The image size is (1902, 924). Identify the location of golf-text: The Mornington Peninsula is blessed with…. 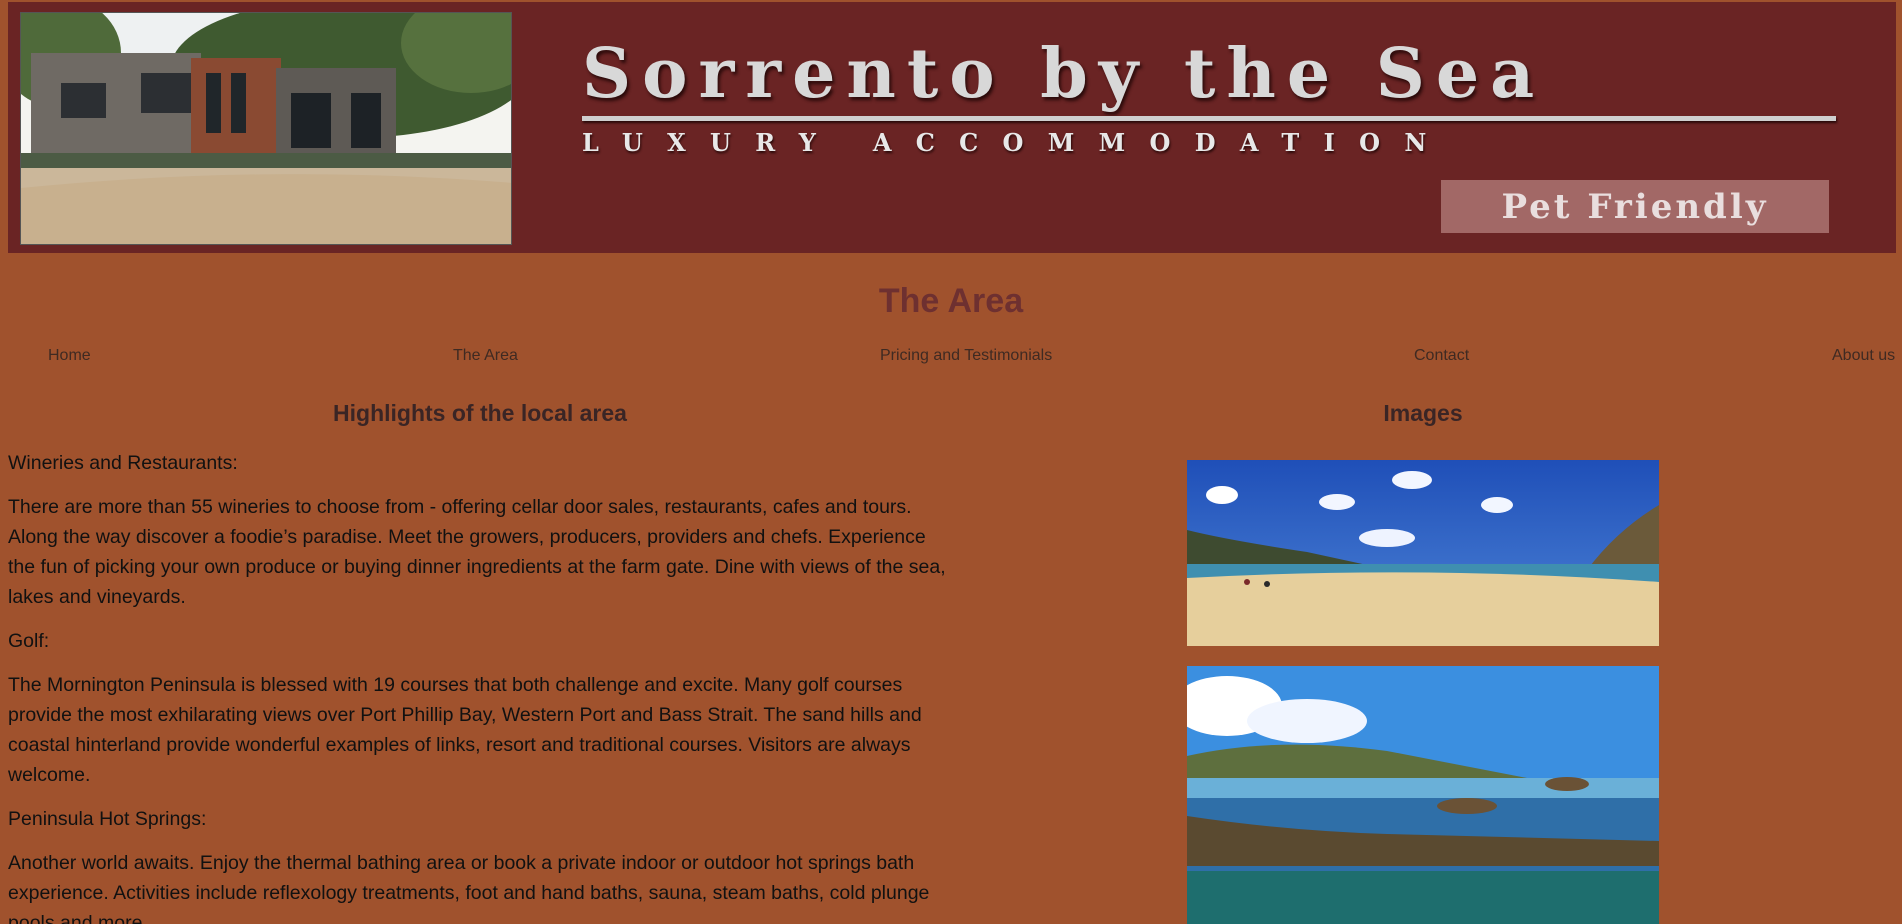
(465, 730).